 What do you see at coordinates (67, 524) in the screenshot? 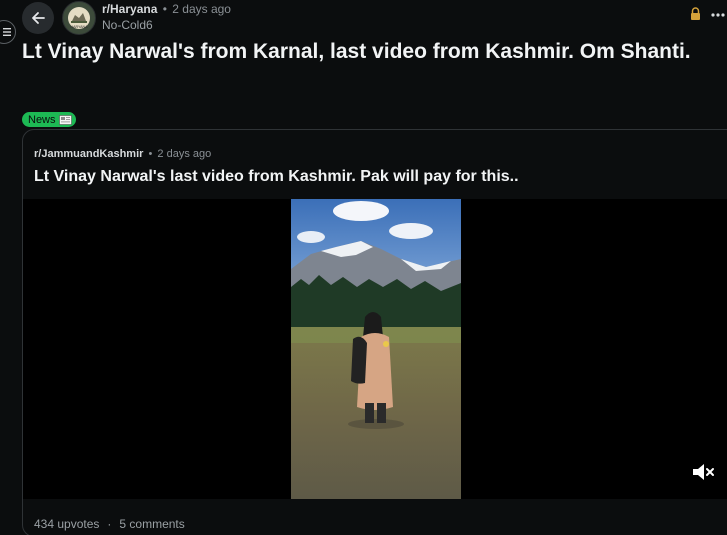
I see `upvote-count: 434 upvotes` at bounding box center [67, 524].